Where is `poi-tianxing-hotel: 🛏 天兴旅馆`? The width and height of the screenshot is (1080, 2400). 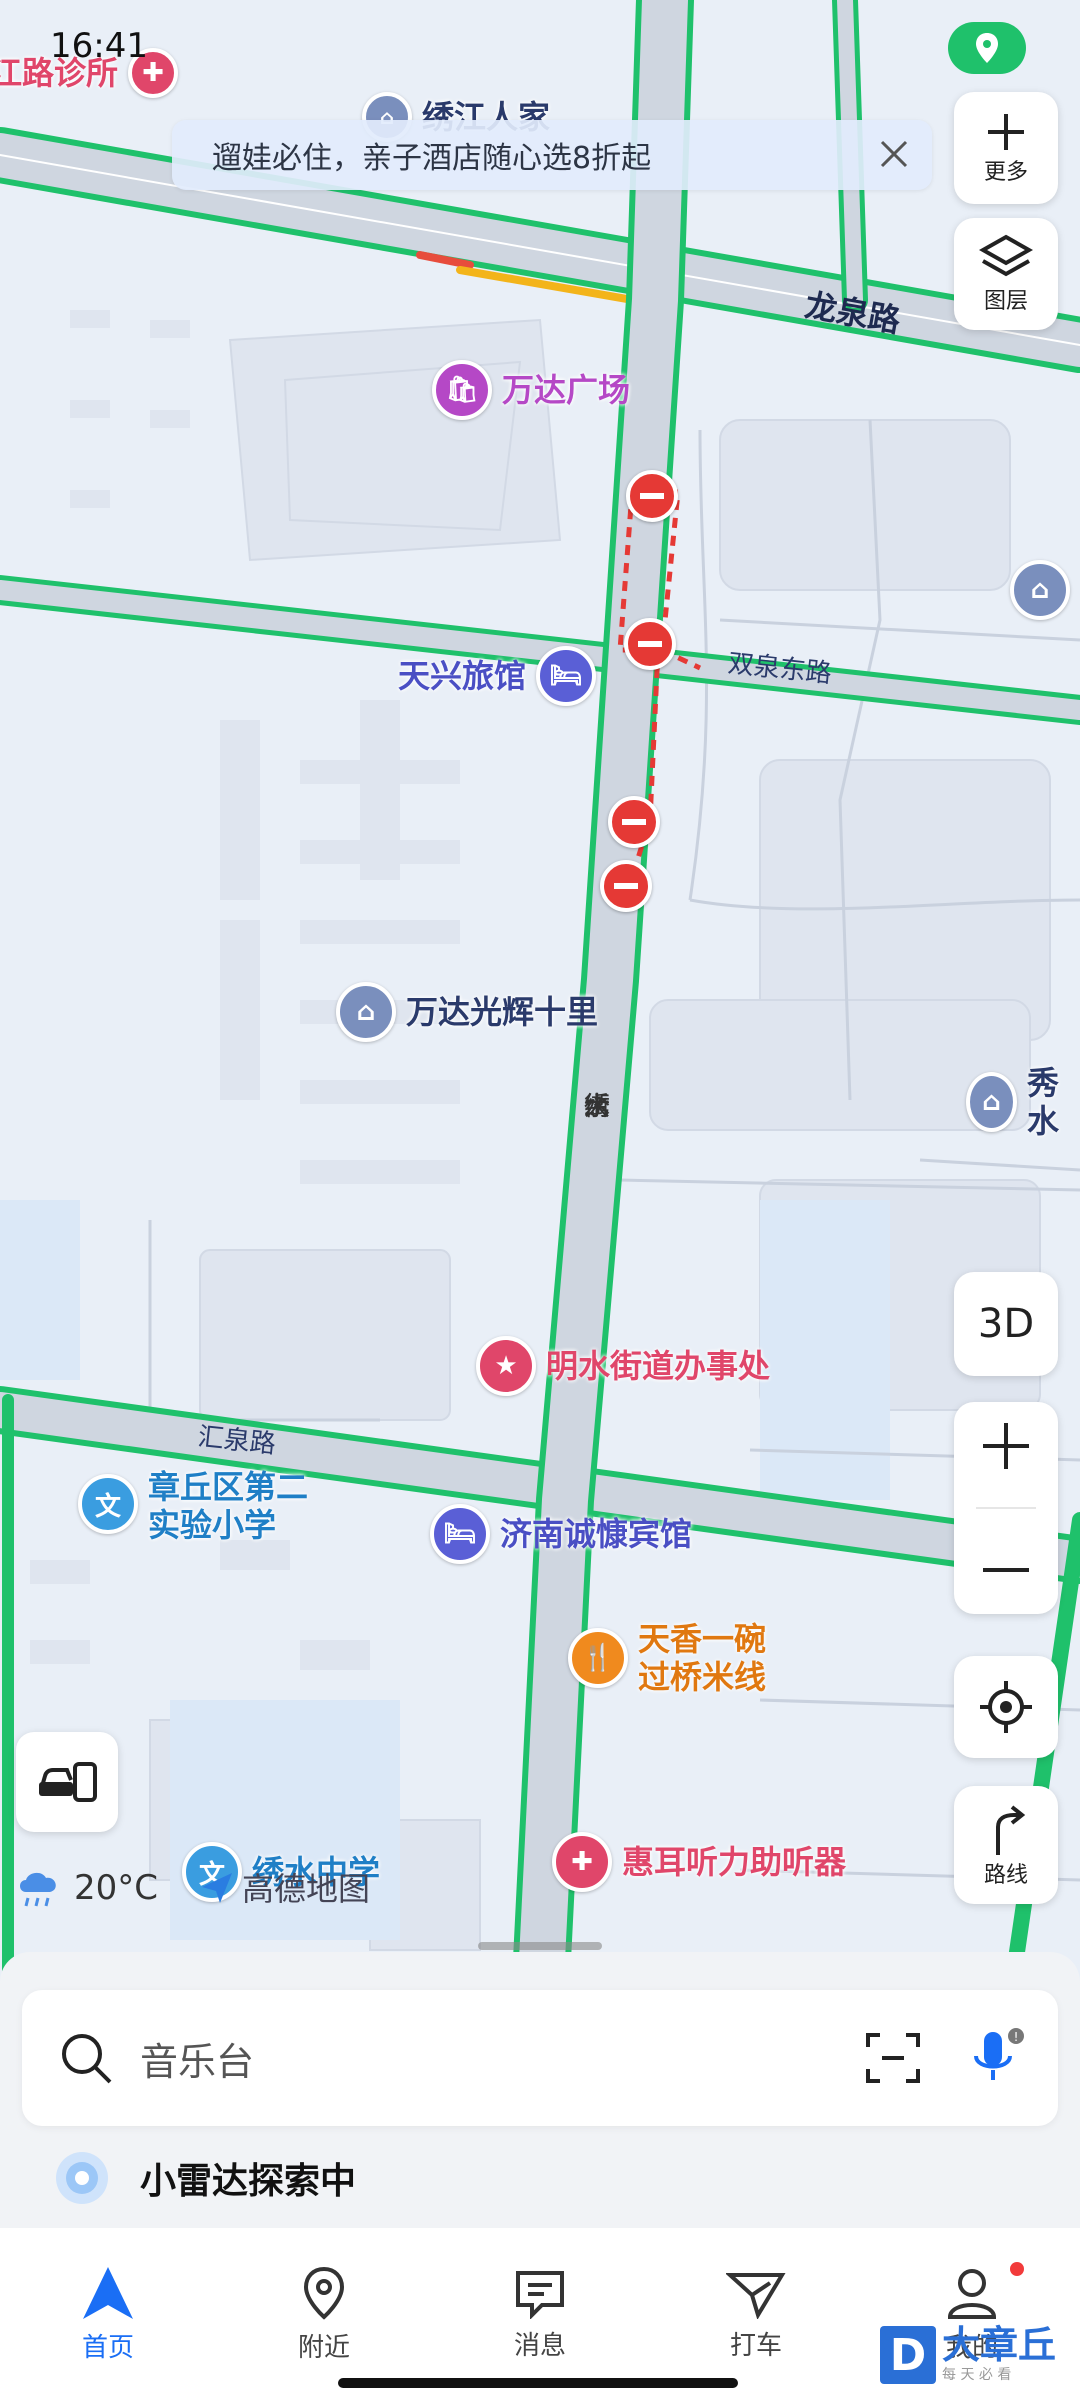 poi-tianxing-hotel: 🛏 天兴旅馆 is located at coordinates (497, 676).